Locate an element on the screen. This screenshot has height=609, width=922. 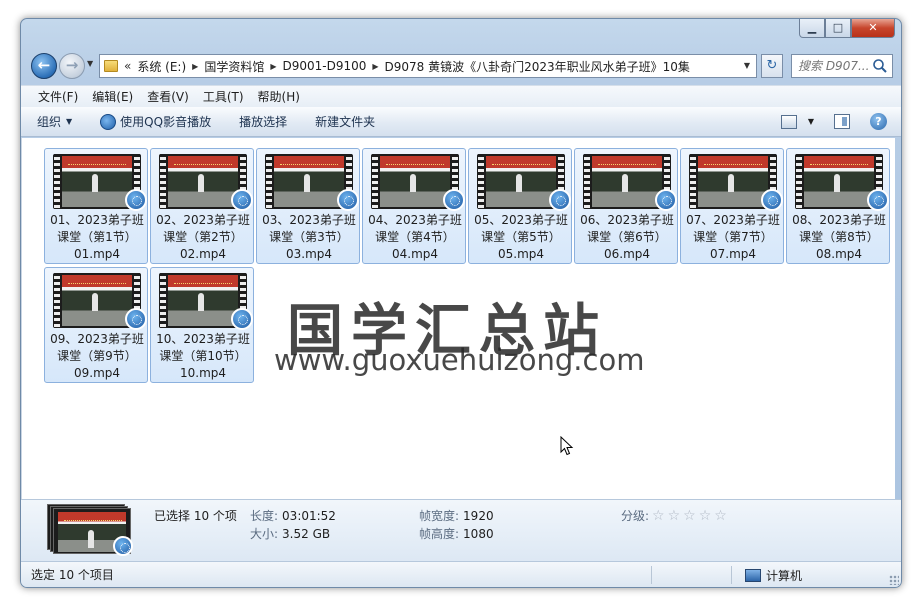
play-selection-button: 播放选择 is located at coordinates (263, 121).